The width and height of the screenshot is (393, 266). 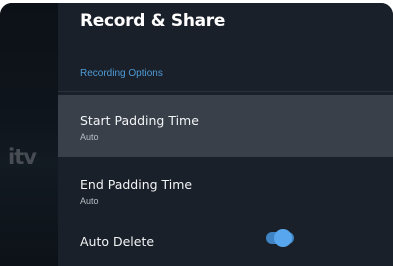 What do you see at coordinates (153, 21) in the screenshot?
I see `panel-title: Record & Share` at bounding box center [153, 21].